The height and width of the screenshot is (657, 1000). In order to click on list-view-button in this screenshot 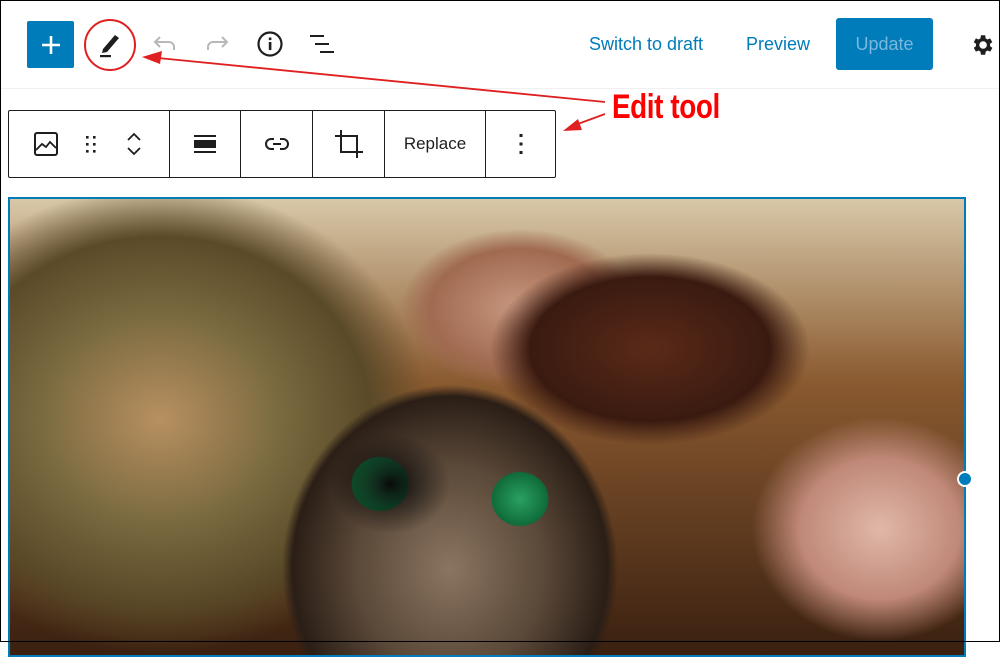, I will do `click(322, 44)`.